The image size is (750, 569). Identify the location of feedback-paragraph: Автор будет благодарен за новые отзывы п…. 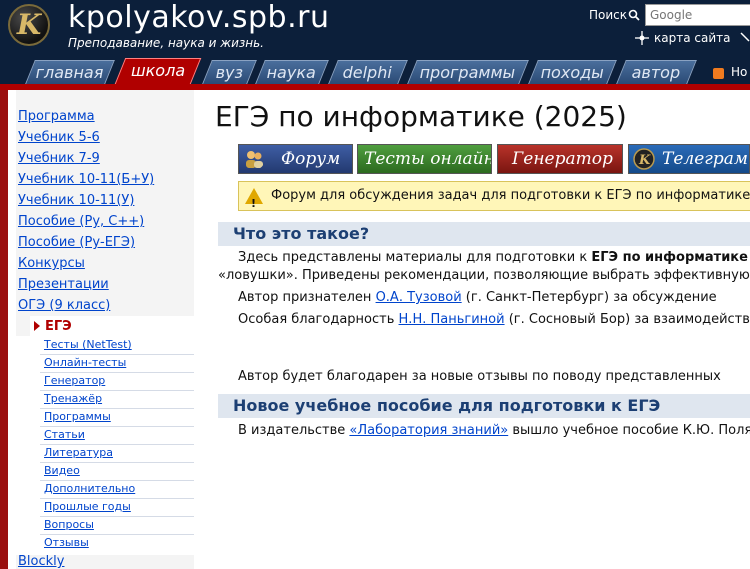
(479, 376).